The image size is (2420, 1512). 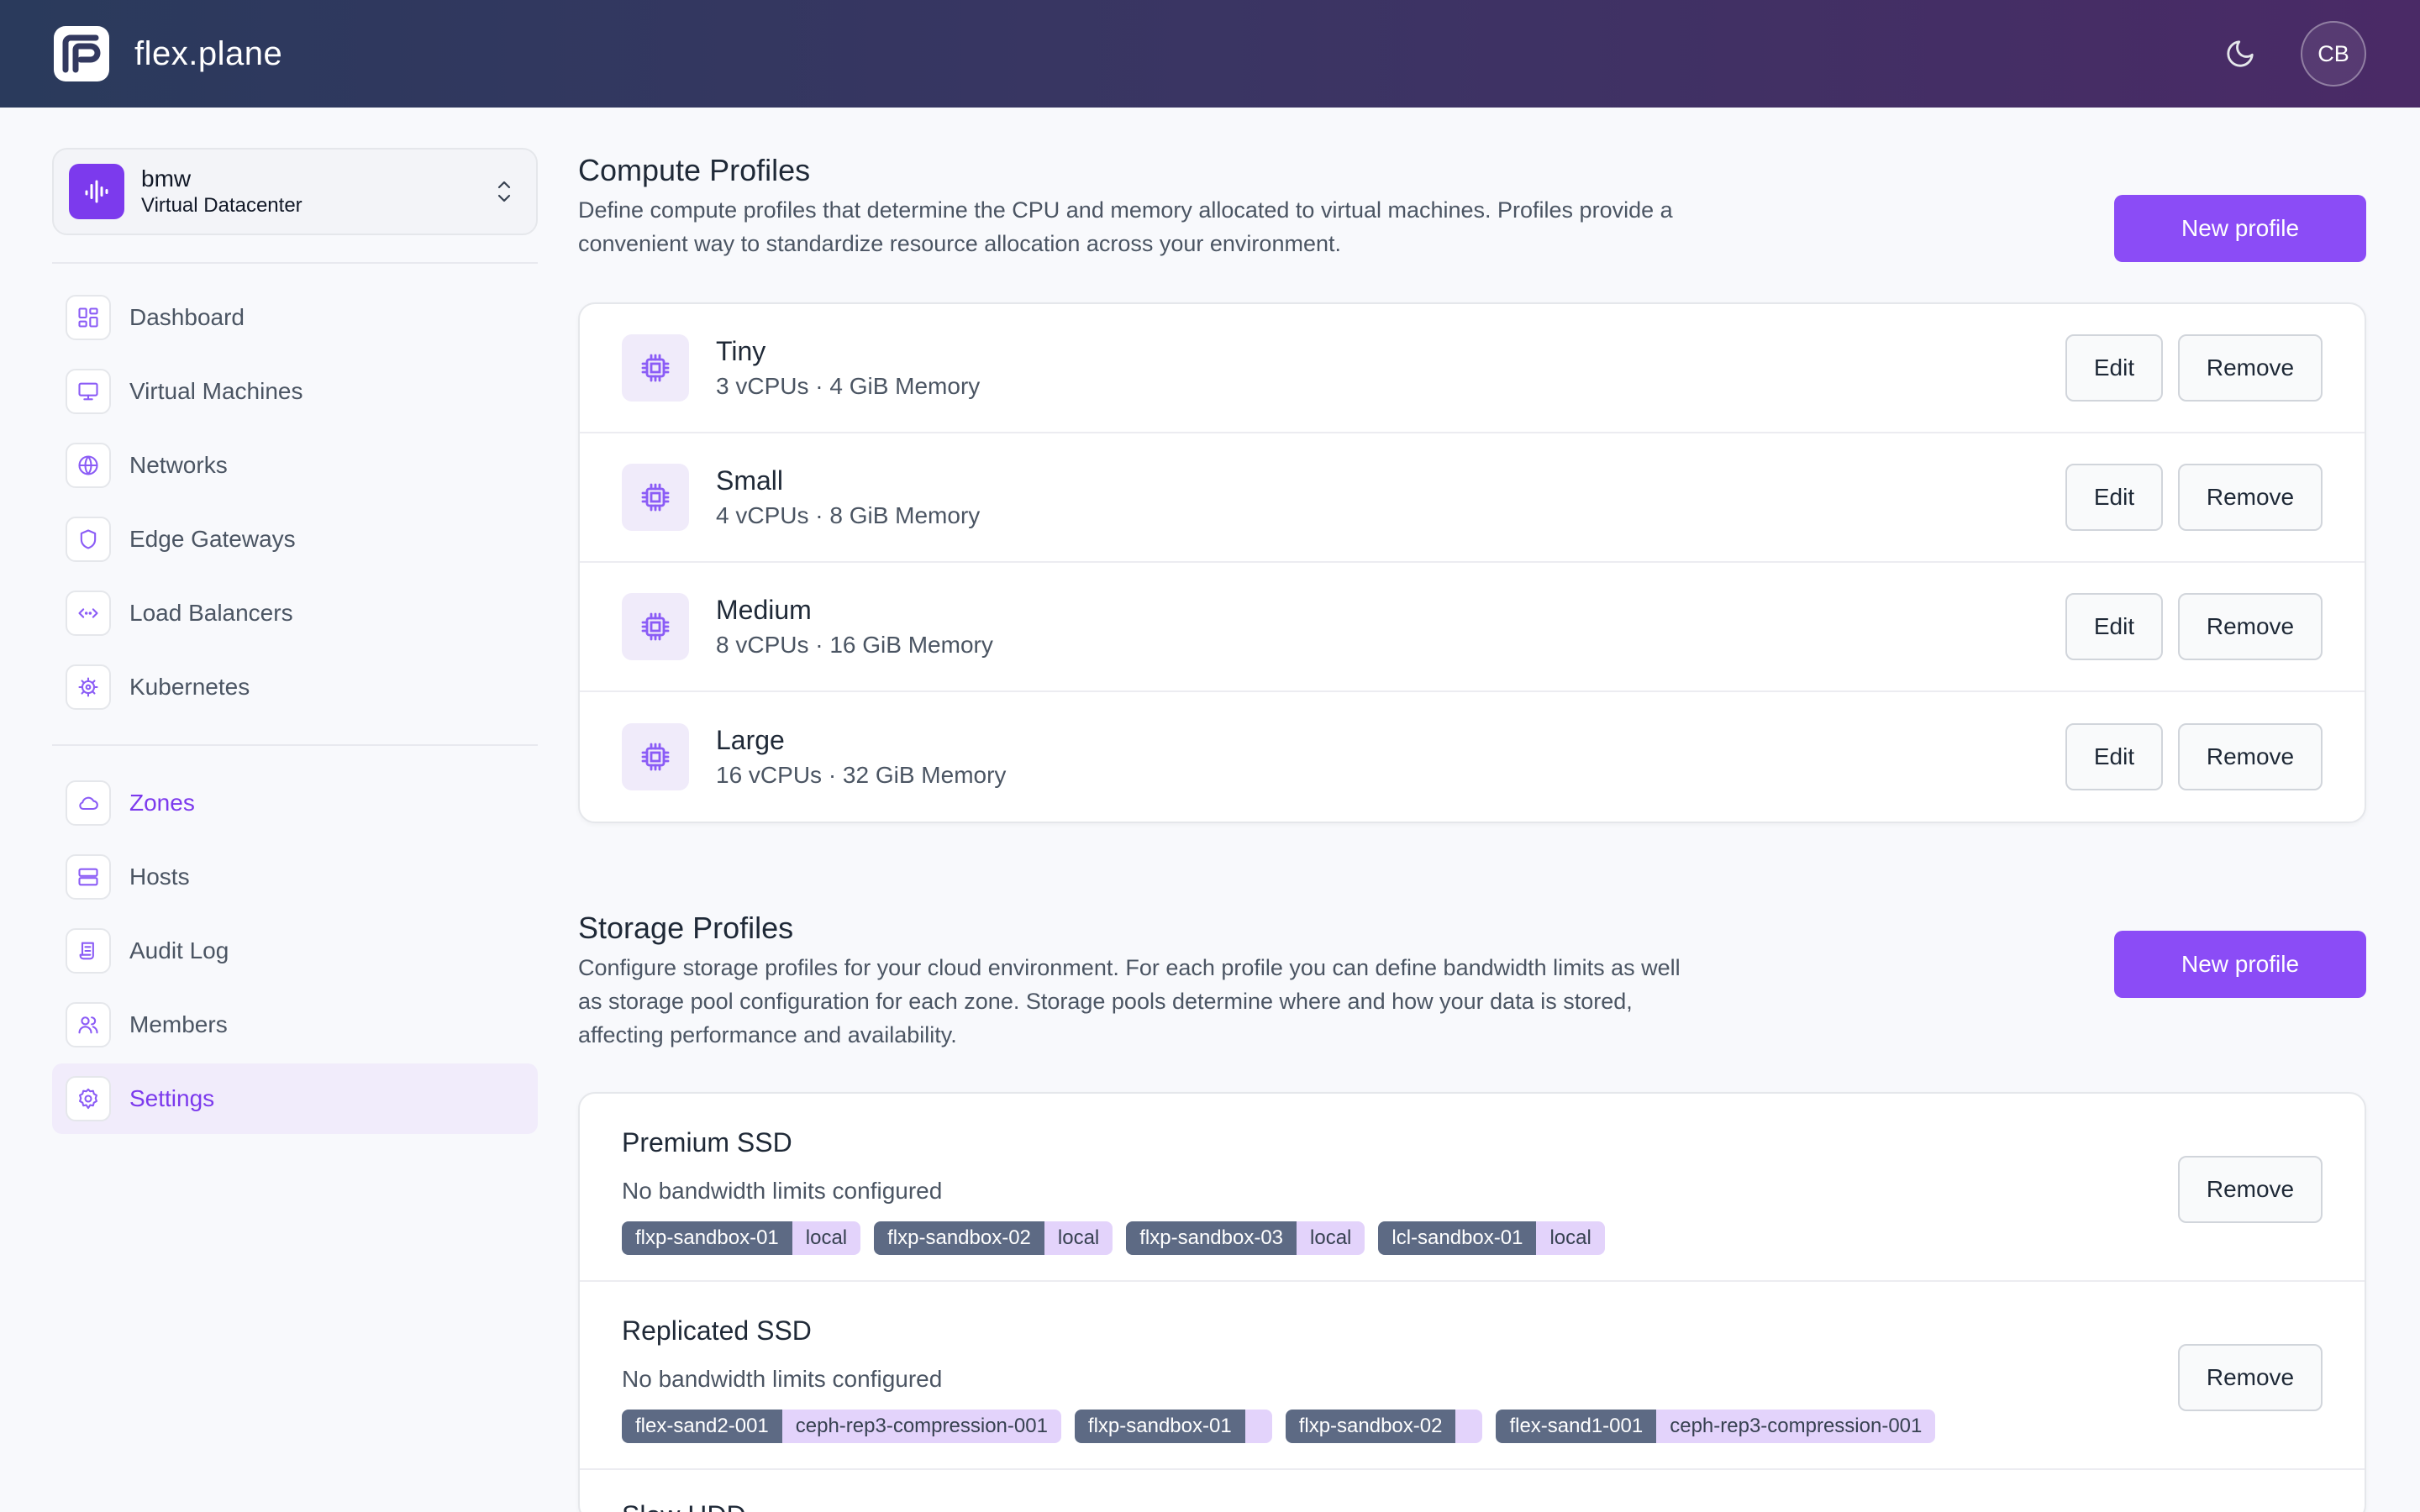 I want to click on top-bar: flex.plane CB, so click(x=1210, y=54).